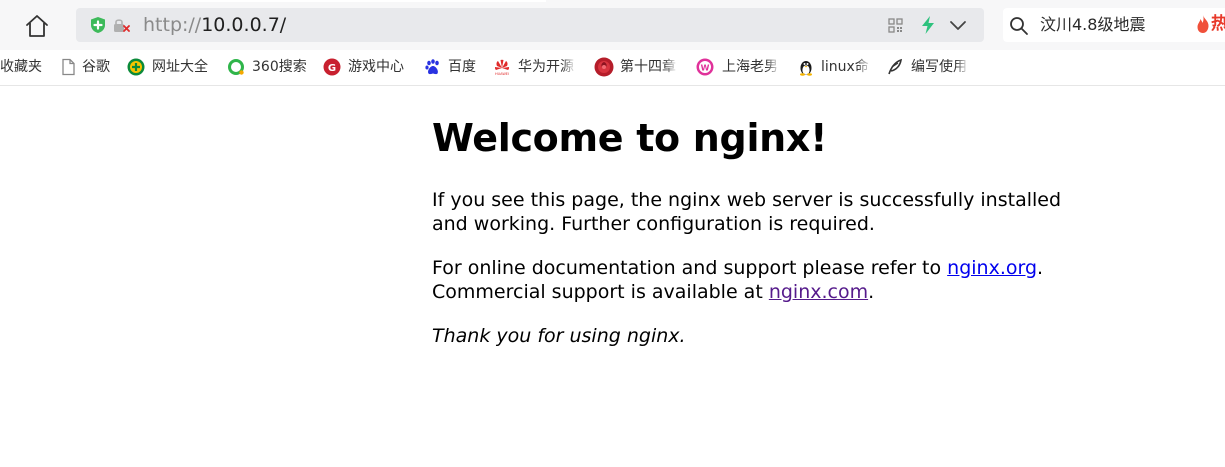  I want to click on commercial-period: ., so click(871, 292).